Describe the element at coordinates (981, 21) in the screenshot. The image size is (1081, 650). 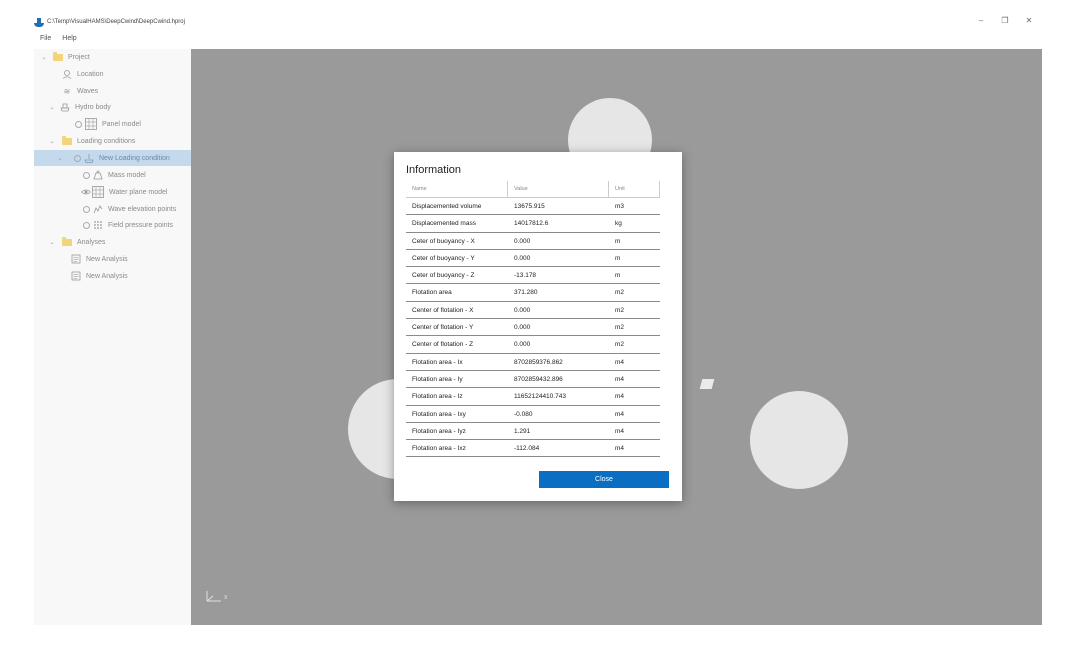
I see `minimize-button: –` at that location.